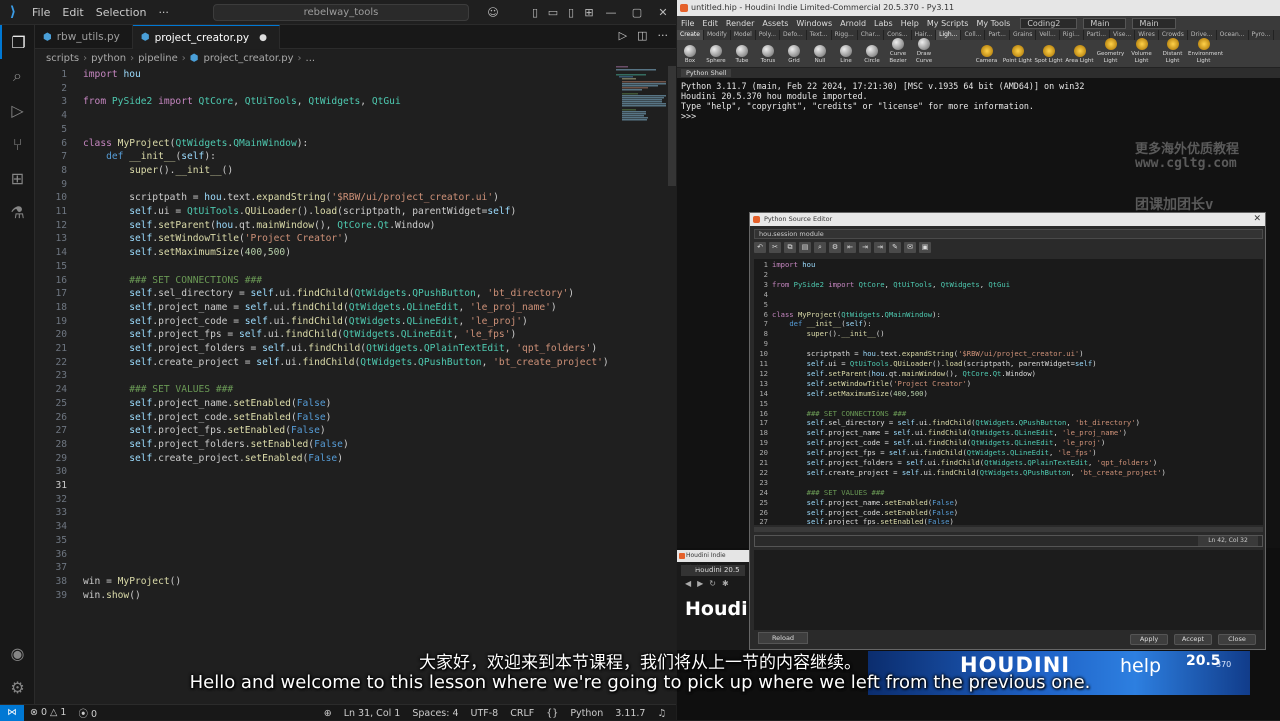 This screenshot has height=721, width=1280. I want to click on command-center-search: rebelway_tools, so click(341, 12).